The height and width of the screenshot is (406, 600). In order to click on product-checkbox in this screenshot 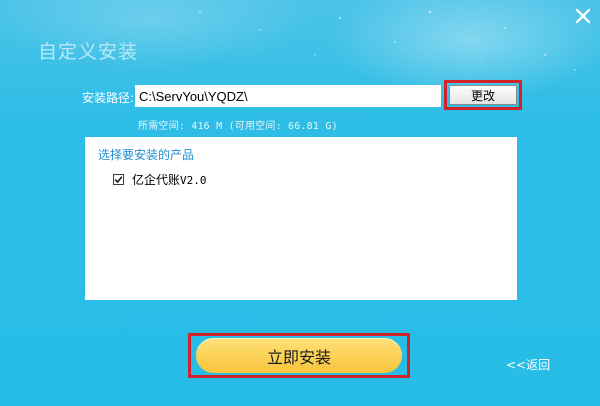, I will do `click(118, 179)`.